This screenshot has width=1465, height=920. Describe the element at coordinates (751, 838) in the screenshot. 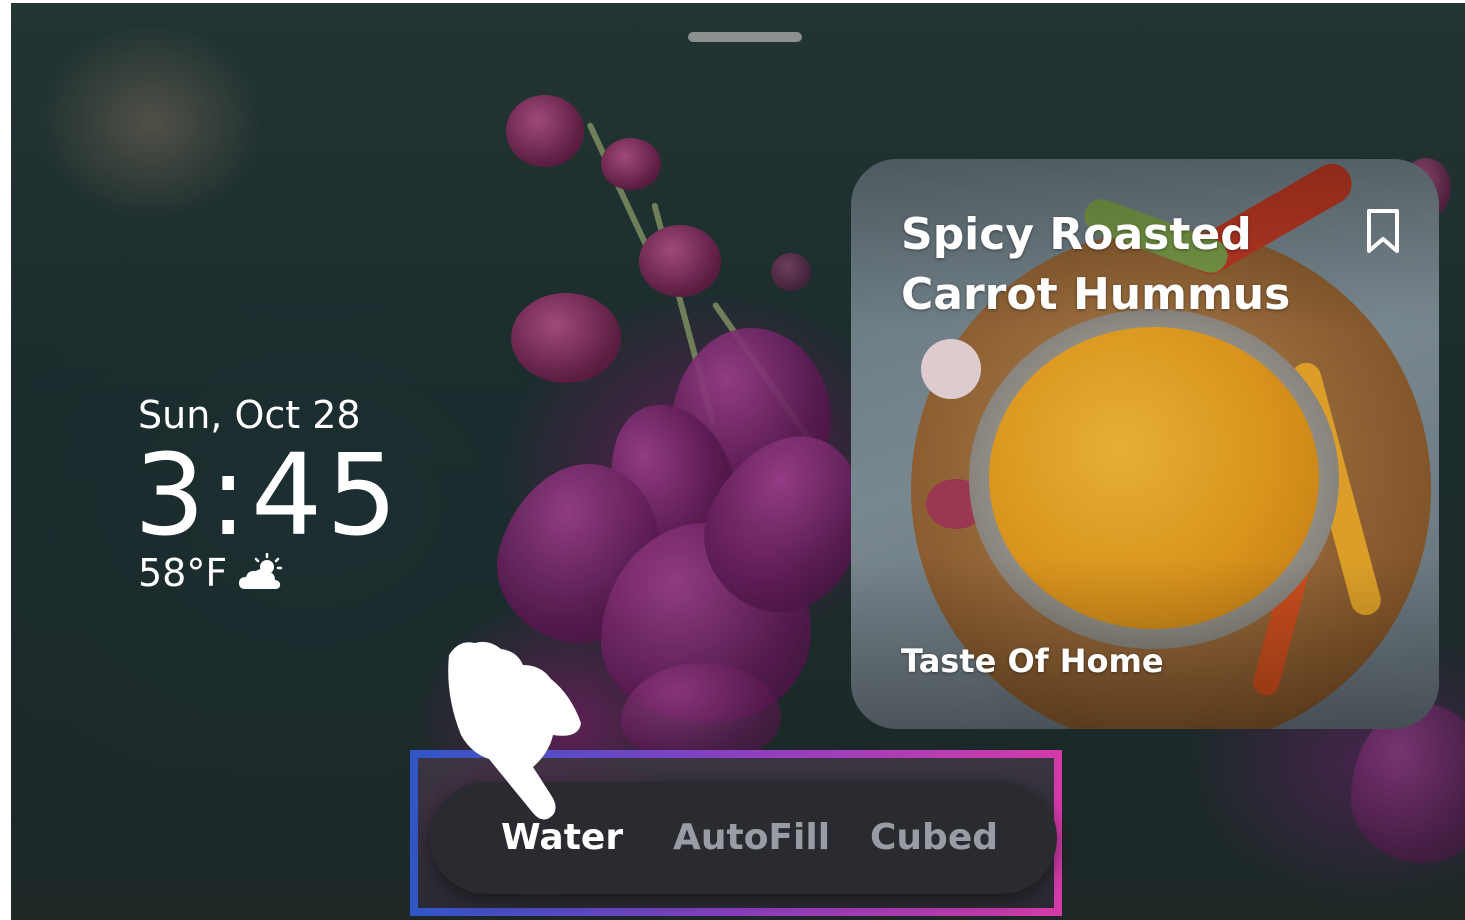

I see `tab-autofill: AutoFill` at that location.